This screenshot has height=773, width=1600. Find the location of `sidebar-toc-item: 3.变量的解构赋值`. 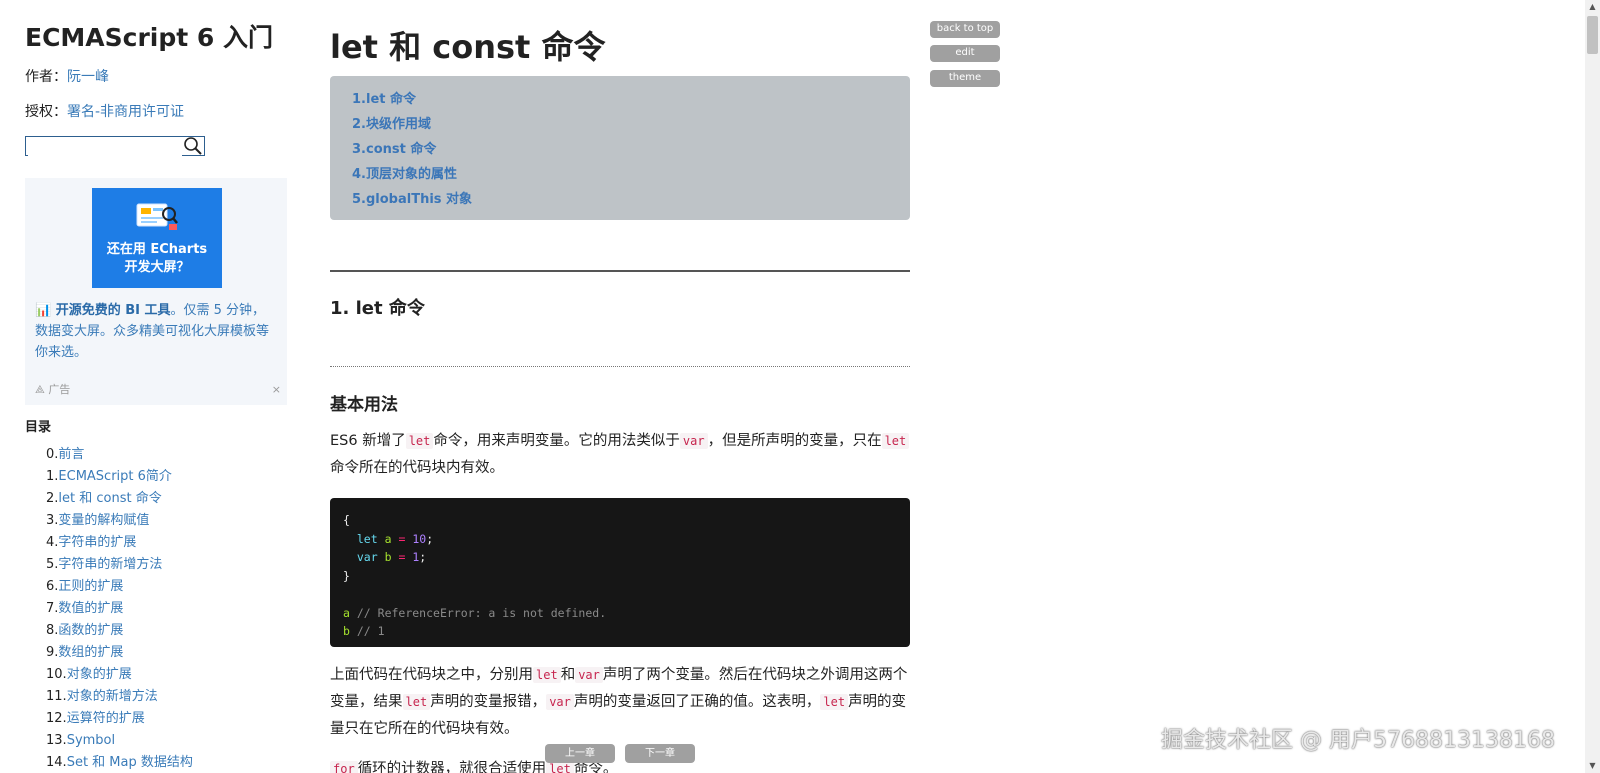

sidebar-toc-item: 3.变量的解构赋值 is located at coordinates (119, 521).